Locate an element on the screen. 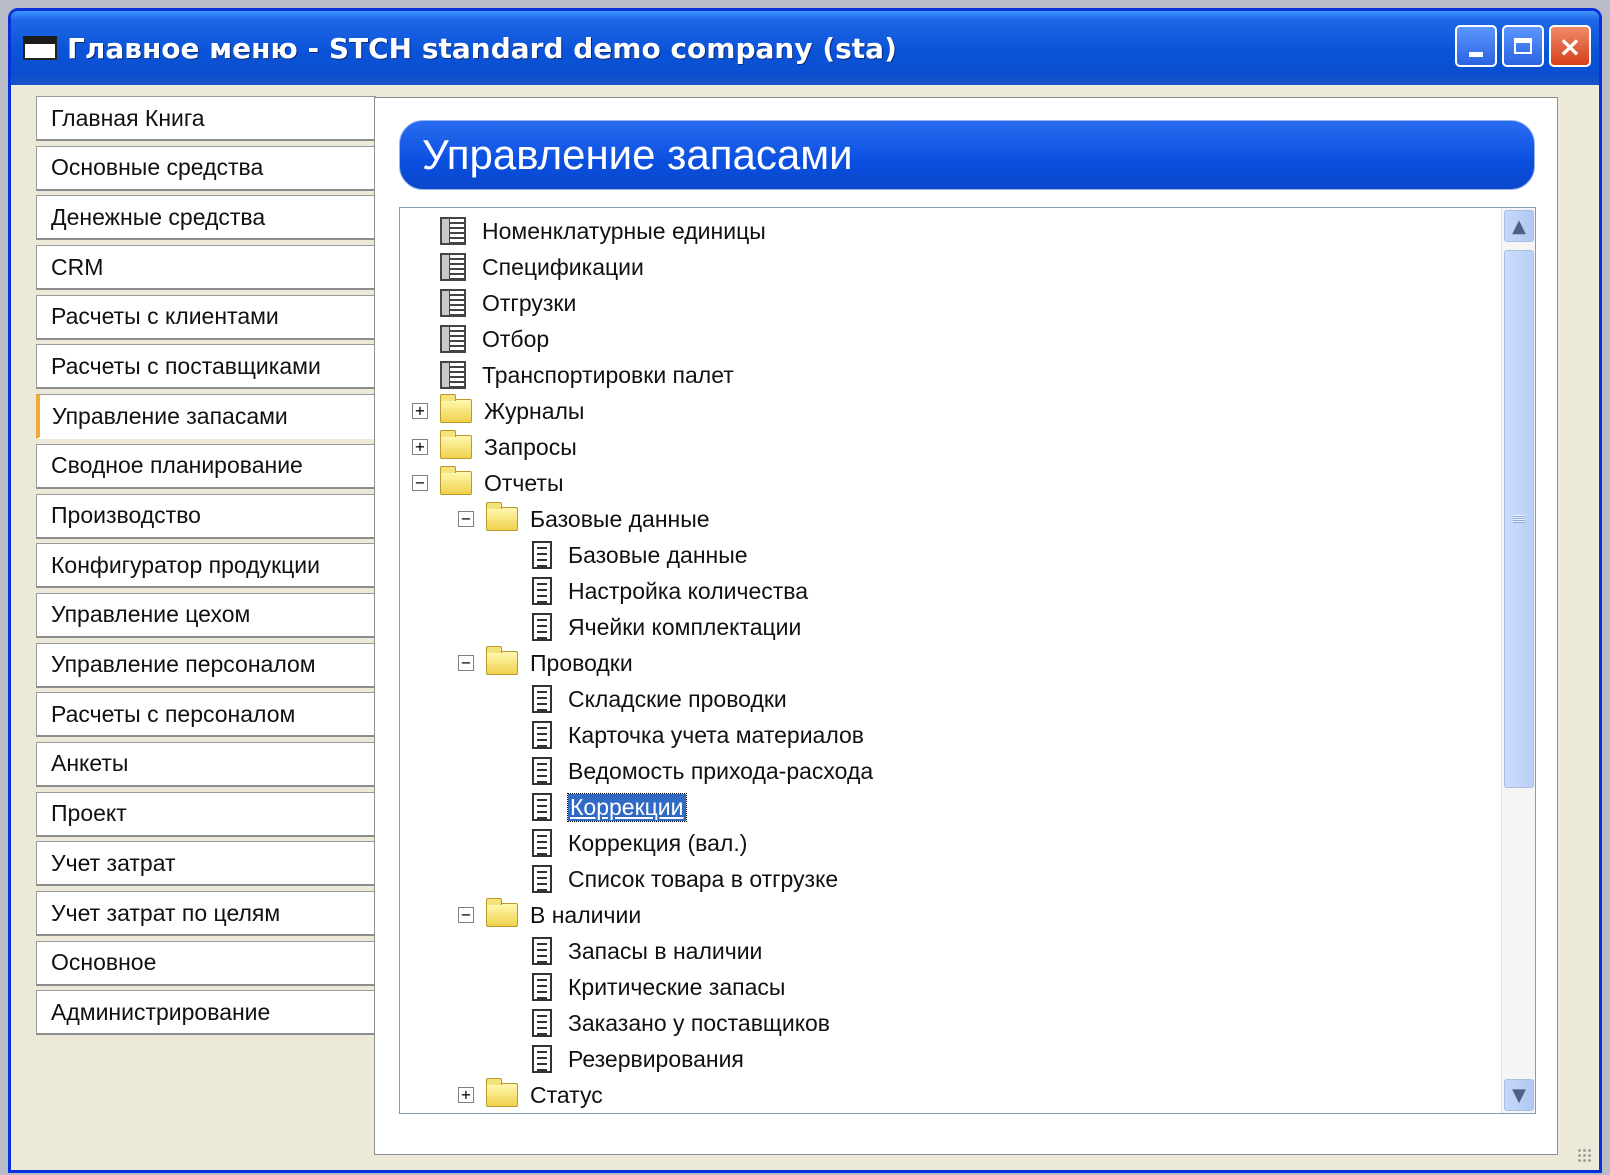 This screenshot has width=1610, height=1175. tree-node: − Отчеты is located at coordinates (488, 483).